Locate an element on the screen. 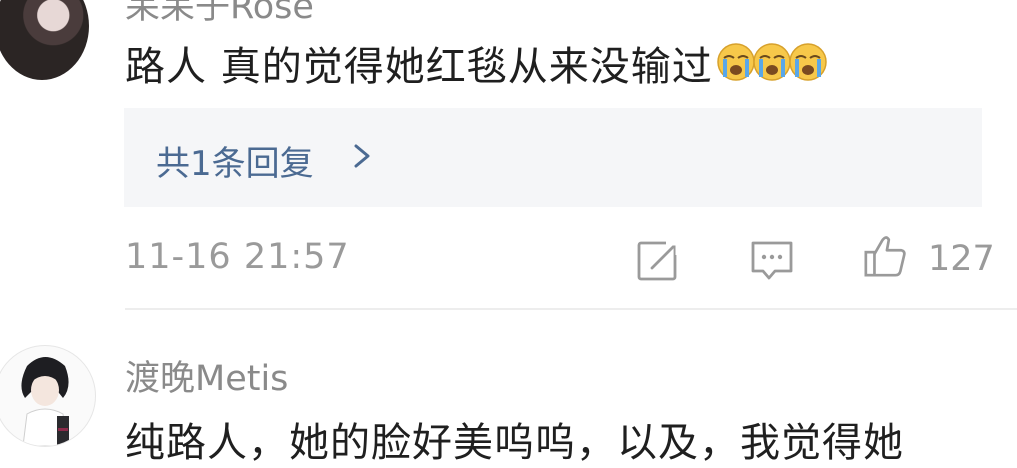 This screenshot has width=1017, height=468. comment-bubble-icon is located at coordinates (772, 260).